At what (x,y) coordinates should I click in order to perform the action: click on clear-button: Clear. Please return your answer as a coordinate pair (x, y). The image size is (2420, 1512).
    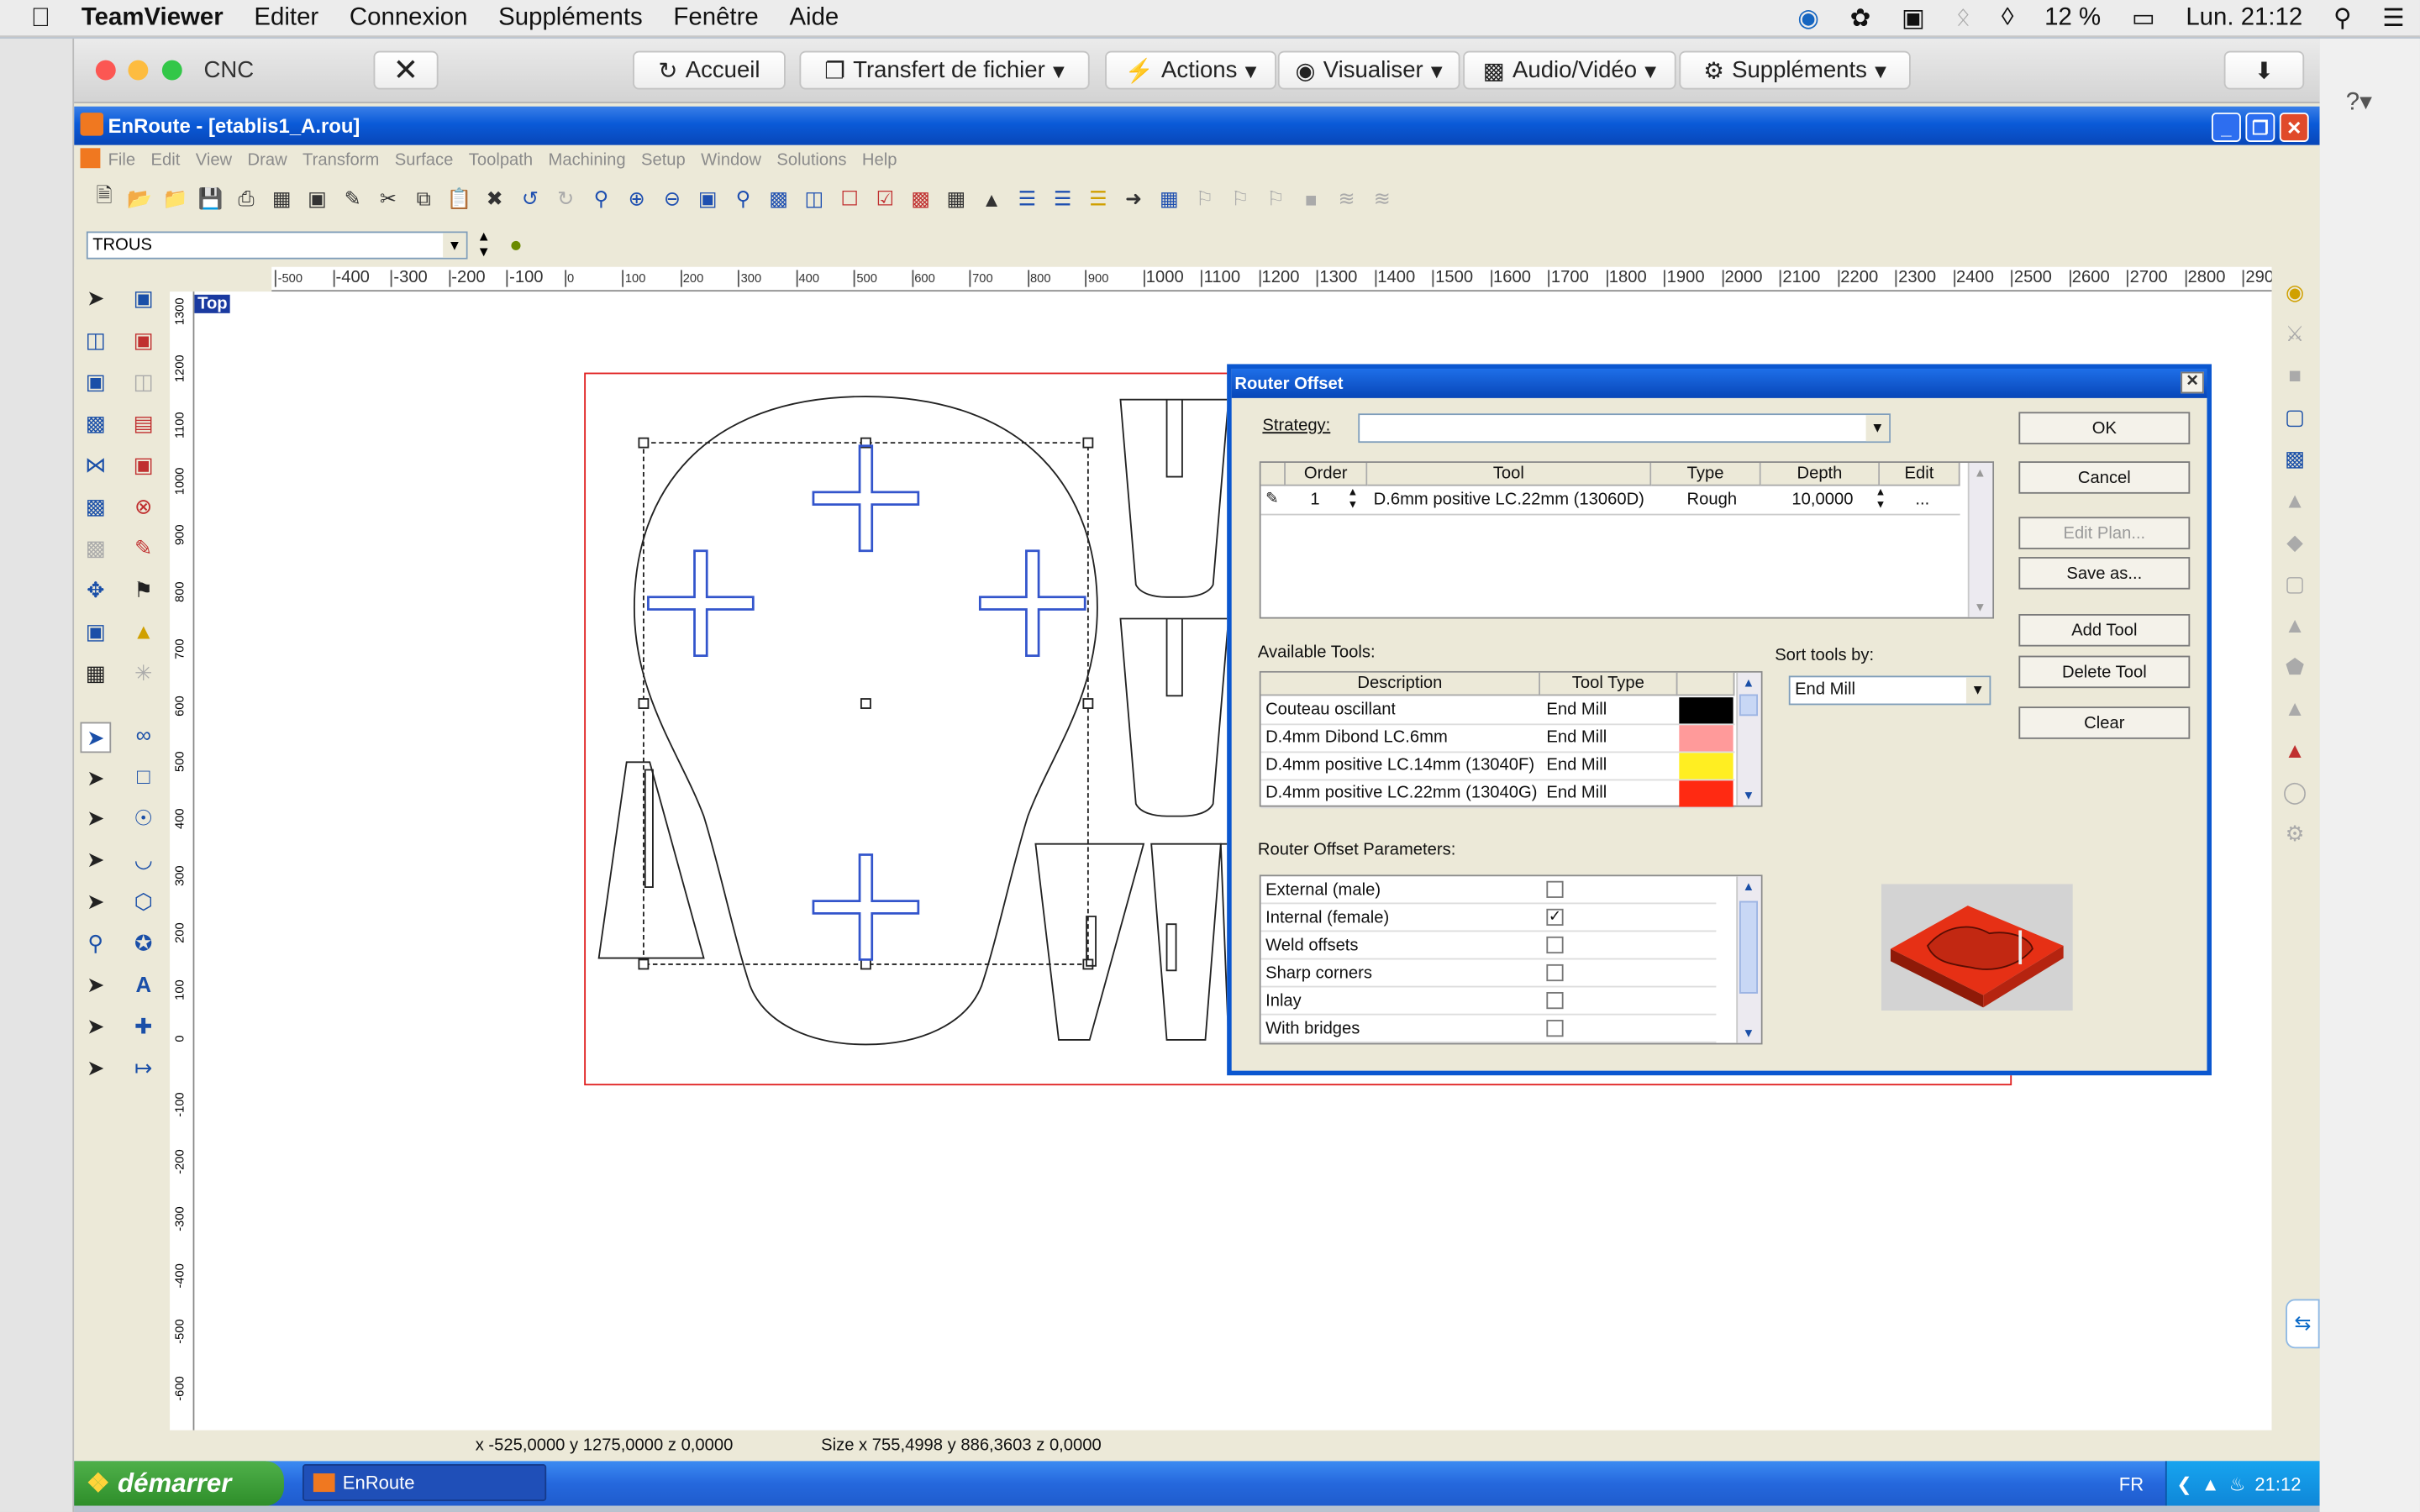
    Looking at the image, I should click on (2104, 722).